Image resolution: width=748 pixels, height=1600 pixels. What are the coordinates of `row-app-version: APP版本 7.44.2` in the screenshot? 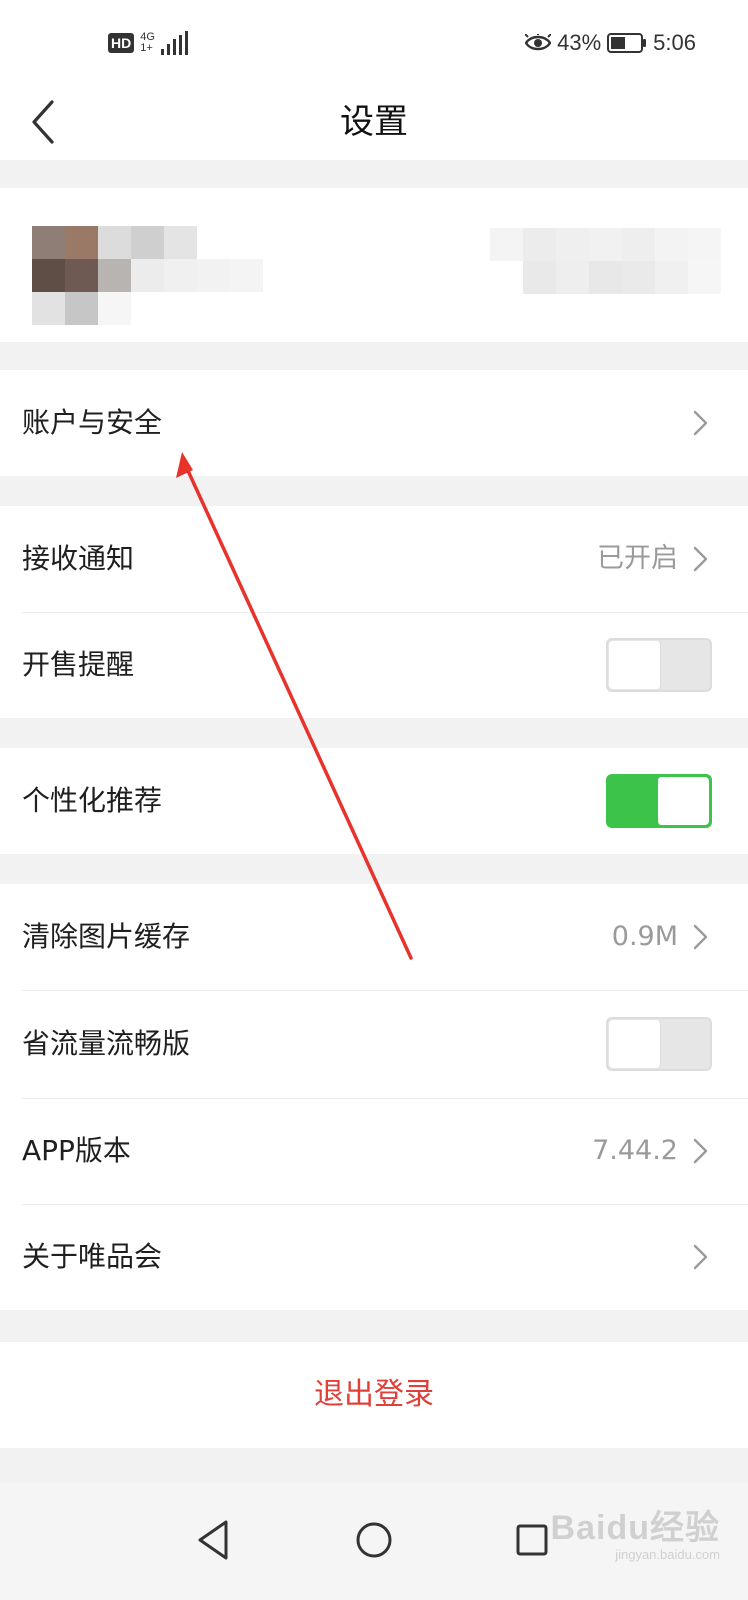 It's located at (374, 1151).